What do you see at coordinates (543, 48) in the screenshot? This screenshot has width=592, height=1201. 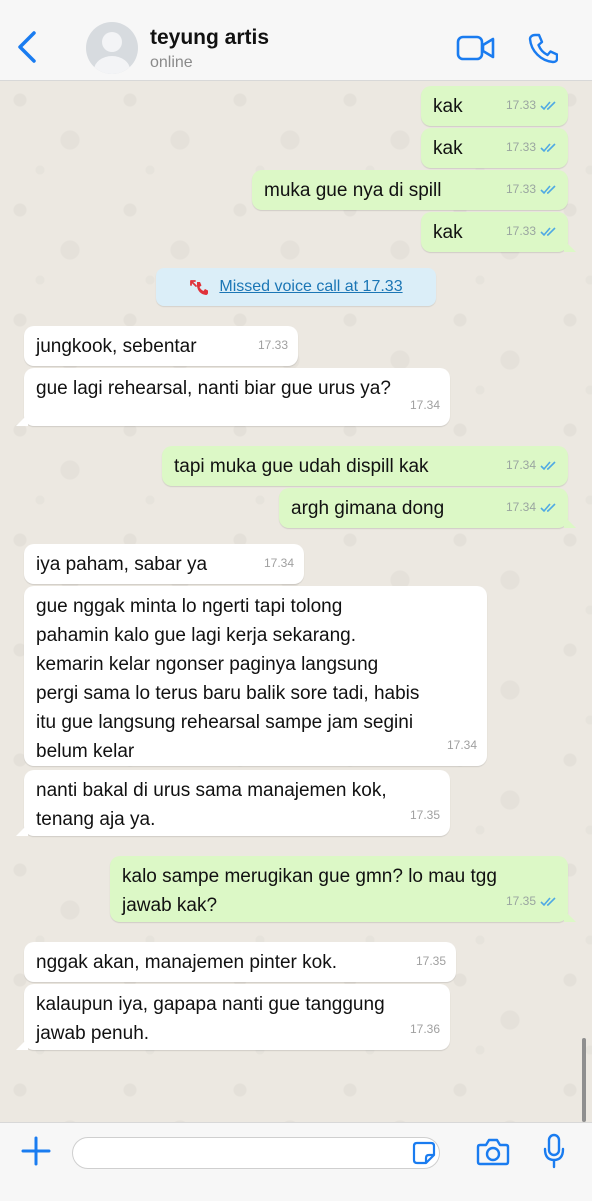 I see `phone-call-icon` at bounding box center [543, 48].